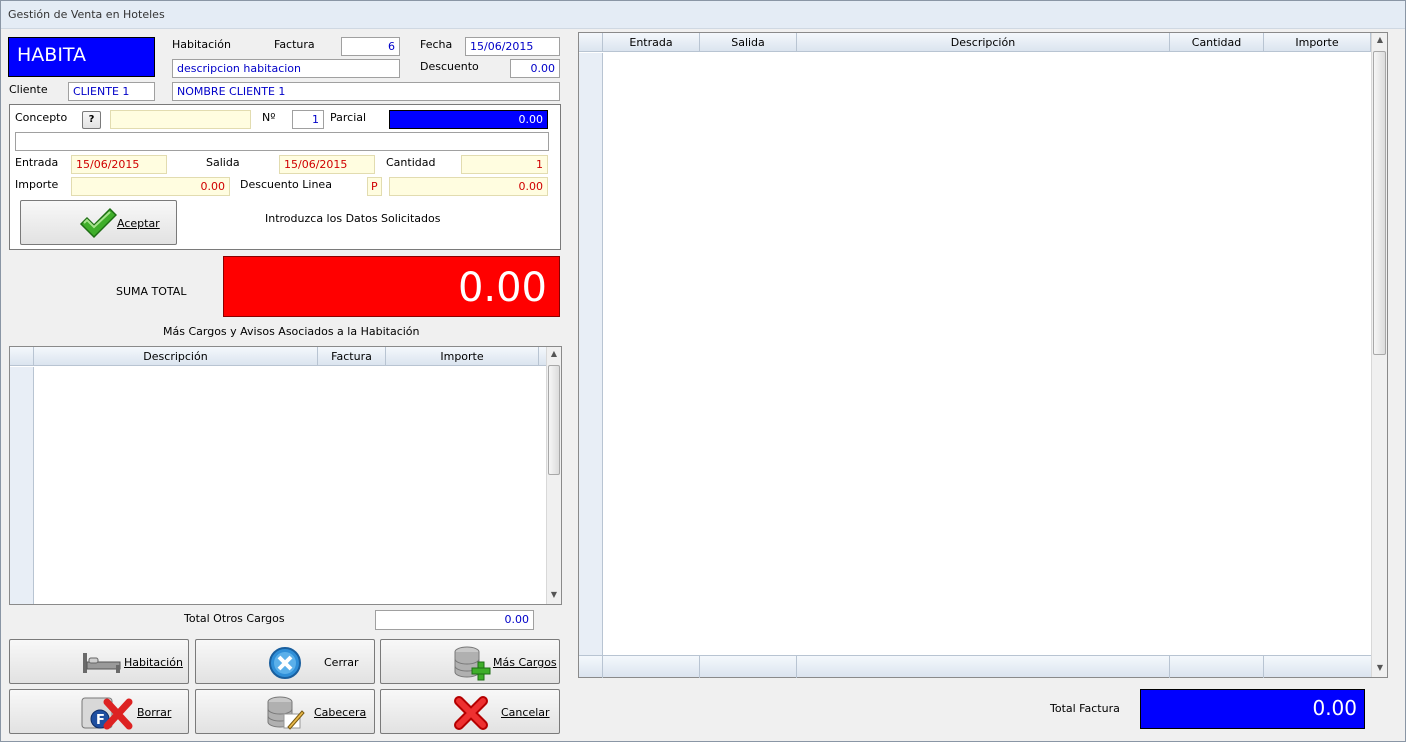  I want to click on cabecera-button-label: Cabecera, so click(340, 712).